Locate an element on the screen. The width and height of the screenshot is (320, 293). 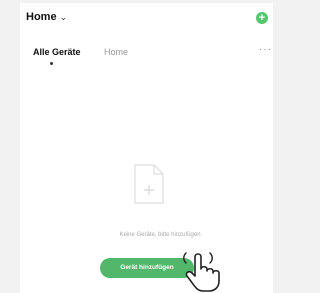
empty-state-message: Keine Geräte, bitte hinzufügen is located at coordinates (160, 235).